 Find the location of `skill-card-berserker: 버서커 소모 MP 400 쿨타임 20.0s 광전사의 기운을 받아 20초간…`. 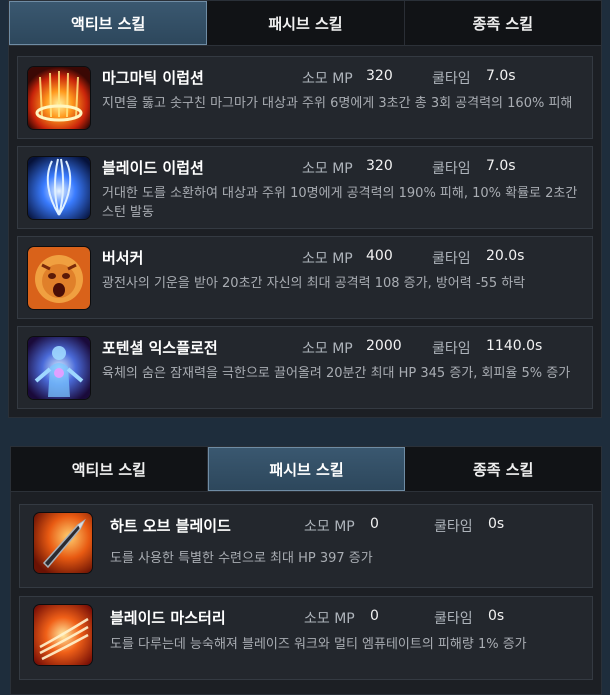

skill-card-berserker: 버서커 소모 MP 400 쿨타임 20.0s 광전사의 기운을 받아 20초간… is located at coordinates (305, 277).